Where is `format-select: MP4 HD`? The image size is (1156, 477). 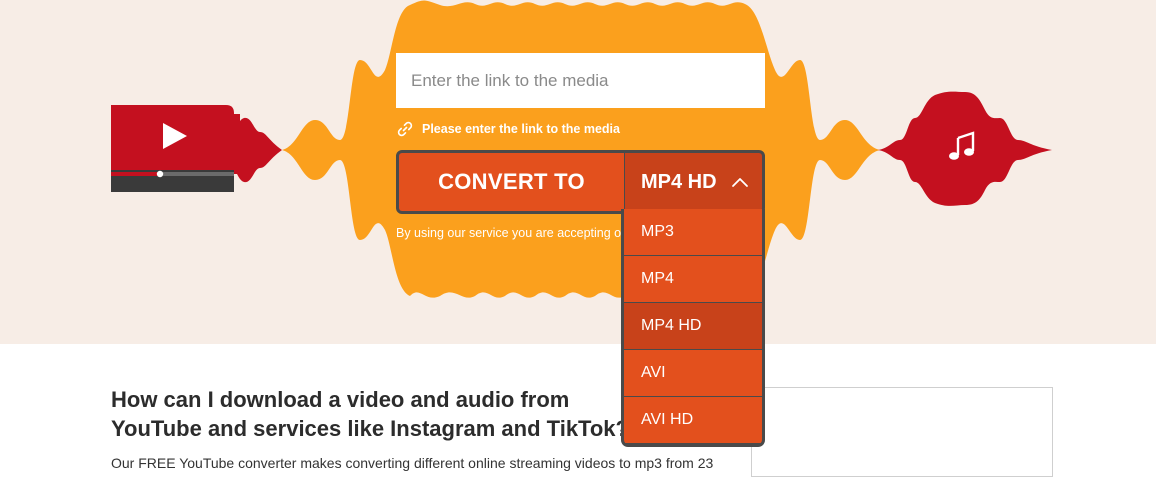 format-select: MP4 HD is located at coordinates (693, 182).